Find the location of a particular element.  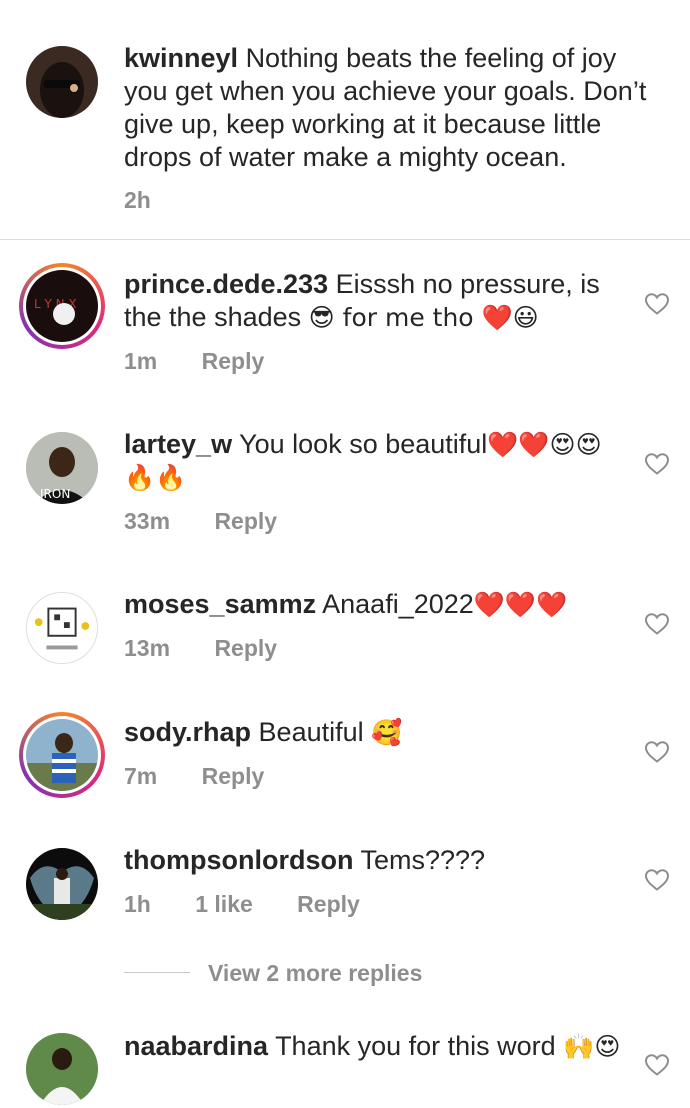

caption-meta: 2h is located at coordinates (156, 200).